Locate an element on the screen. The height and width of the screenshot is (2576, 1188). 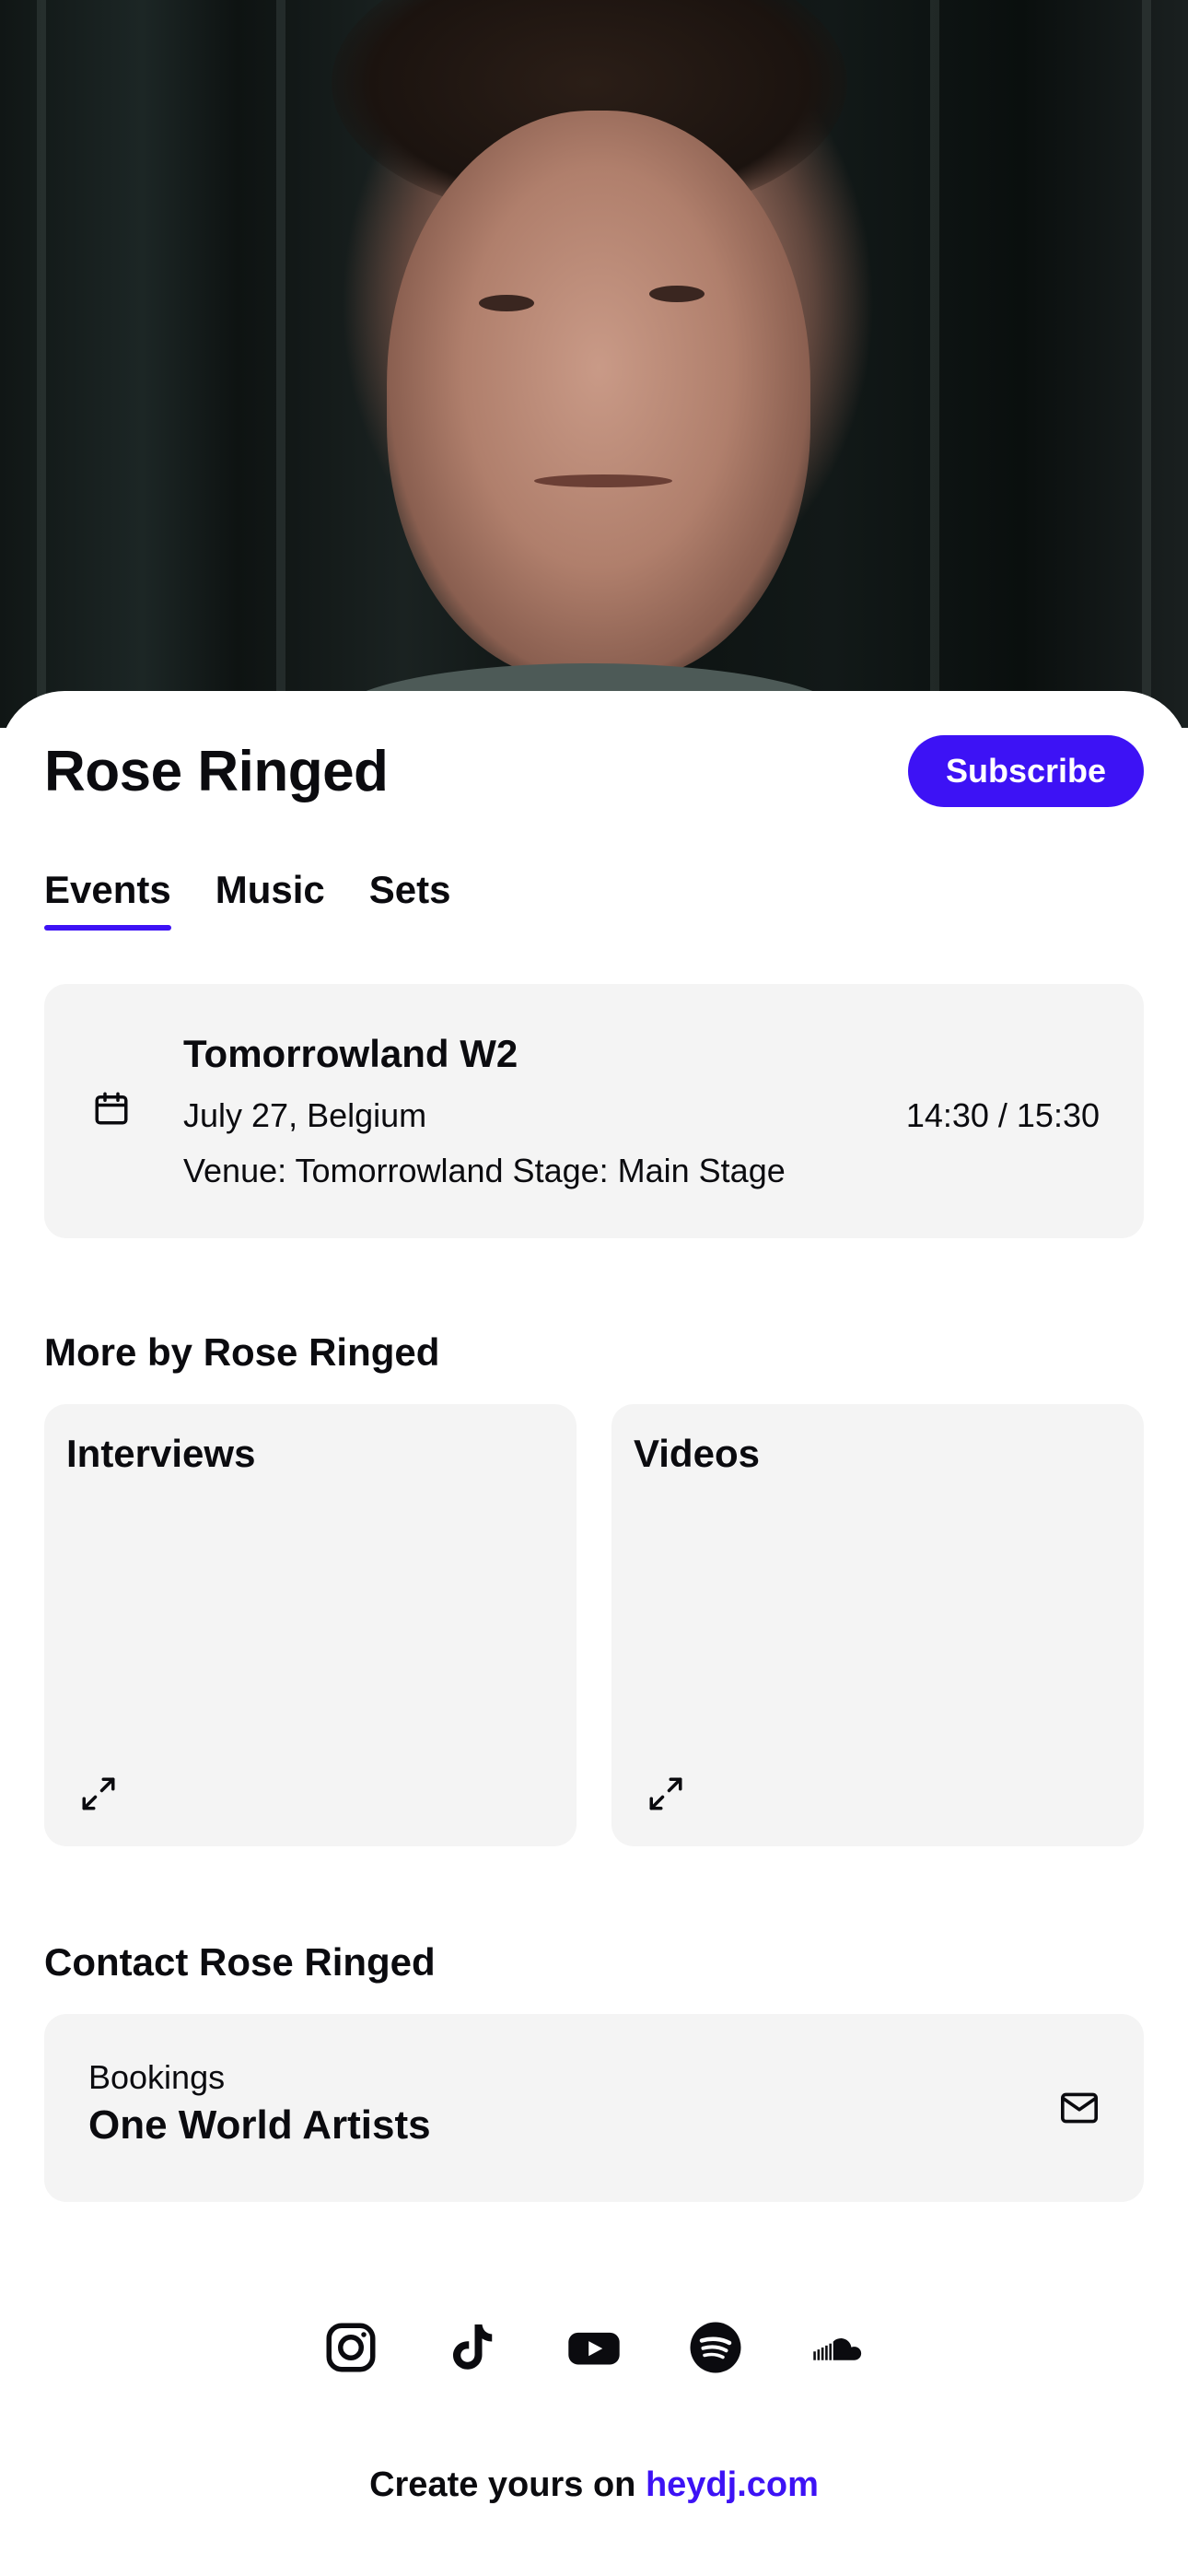
youtube-icon is located at coordinates (594, 2347).